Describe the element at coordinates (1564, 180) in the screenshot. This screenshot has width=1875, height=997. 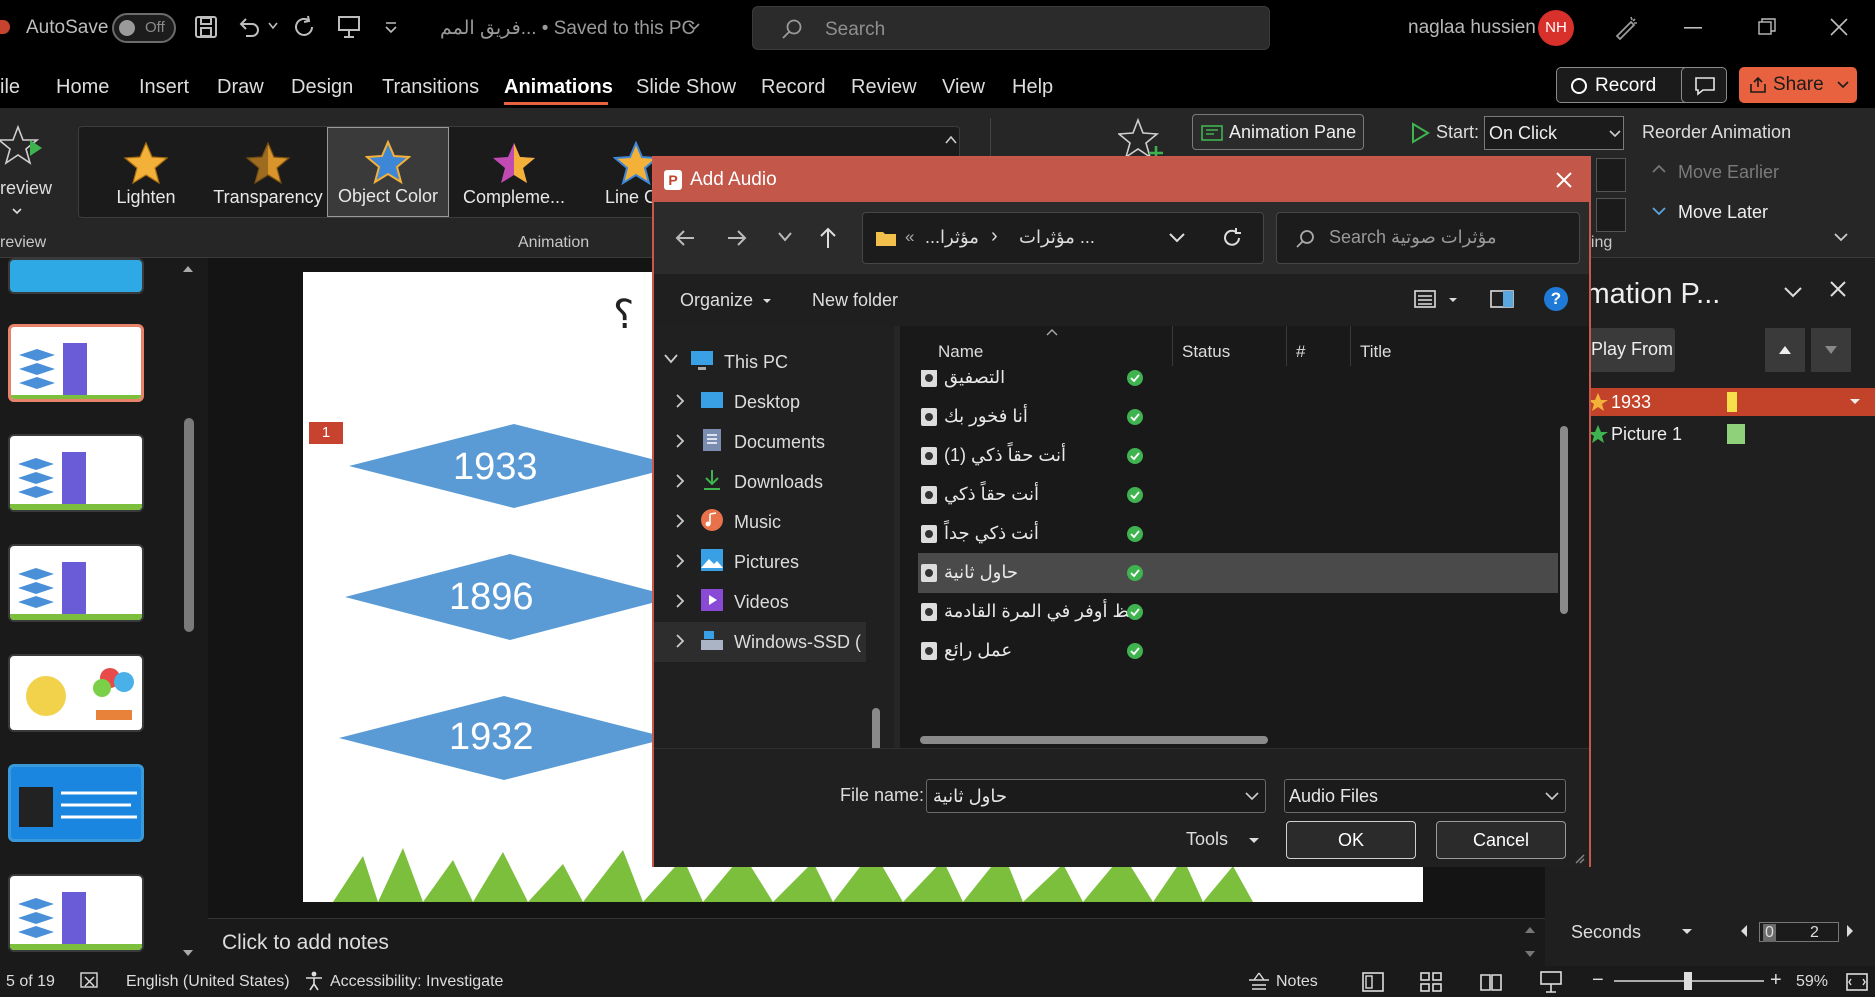
I see `close-dialog-icon` at that location.